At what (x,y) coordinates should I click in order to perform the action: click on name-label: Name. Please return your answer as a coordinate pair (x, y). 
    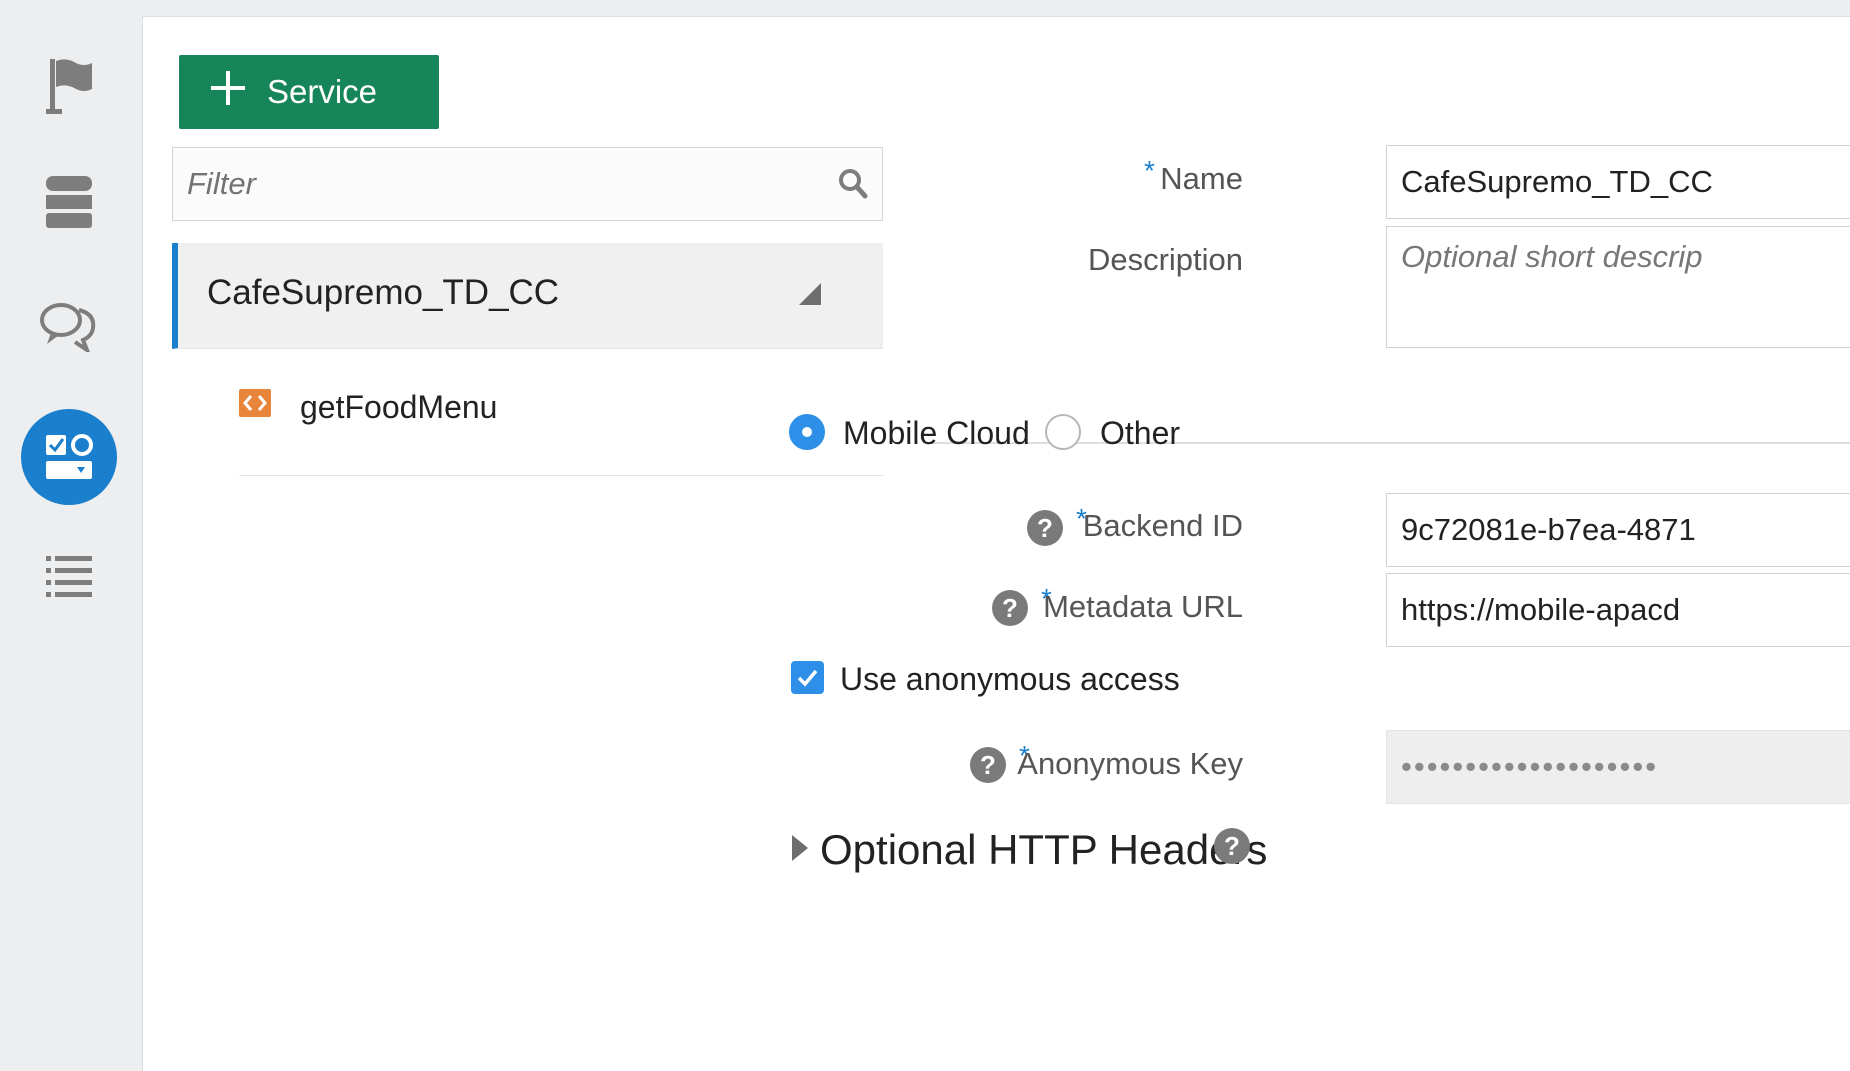
    Looking at the image, I should click on (1201, 178).